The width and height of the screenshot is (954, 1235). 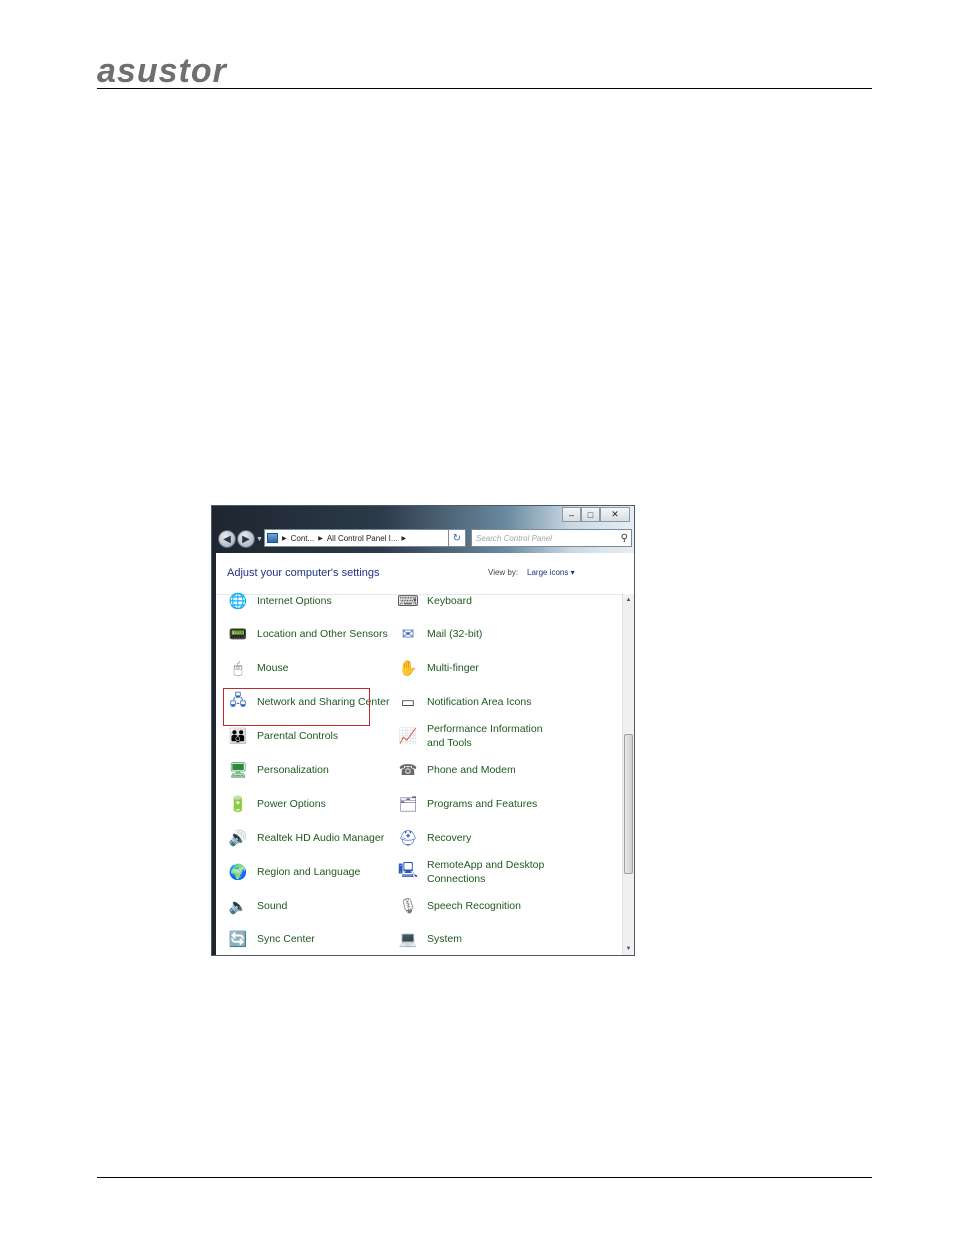 What do you see at coordinates (408, 634) in the screenshot?
I see `mail-icon: ✉` at bounding box center [408, 634].